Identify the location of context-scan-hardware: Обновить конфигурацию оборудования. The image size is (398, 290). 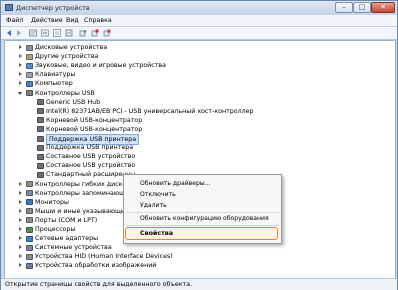
(204, 218).